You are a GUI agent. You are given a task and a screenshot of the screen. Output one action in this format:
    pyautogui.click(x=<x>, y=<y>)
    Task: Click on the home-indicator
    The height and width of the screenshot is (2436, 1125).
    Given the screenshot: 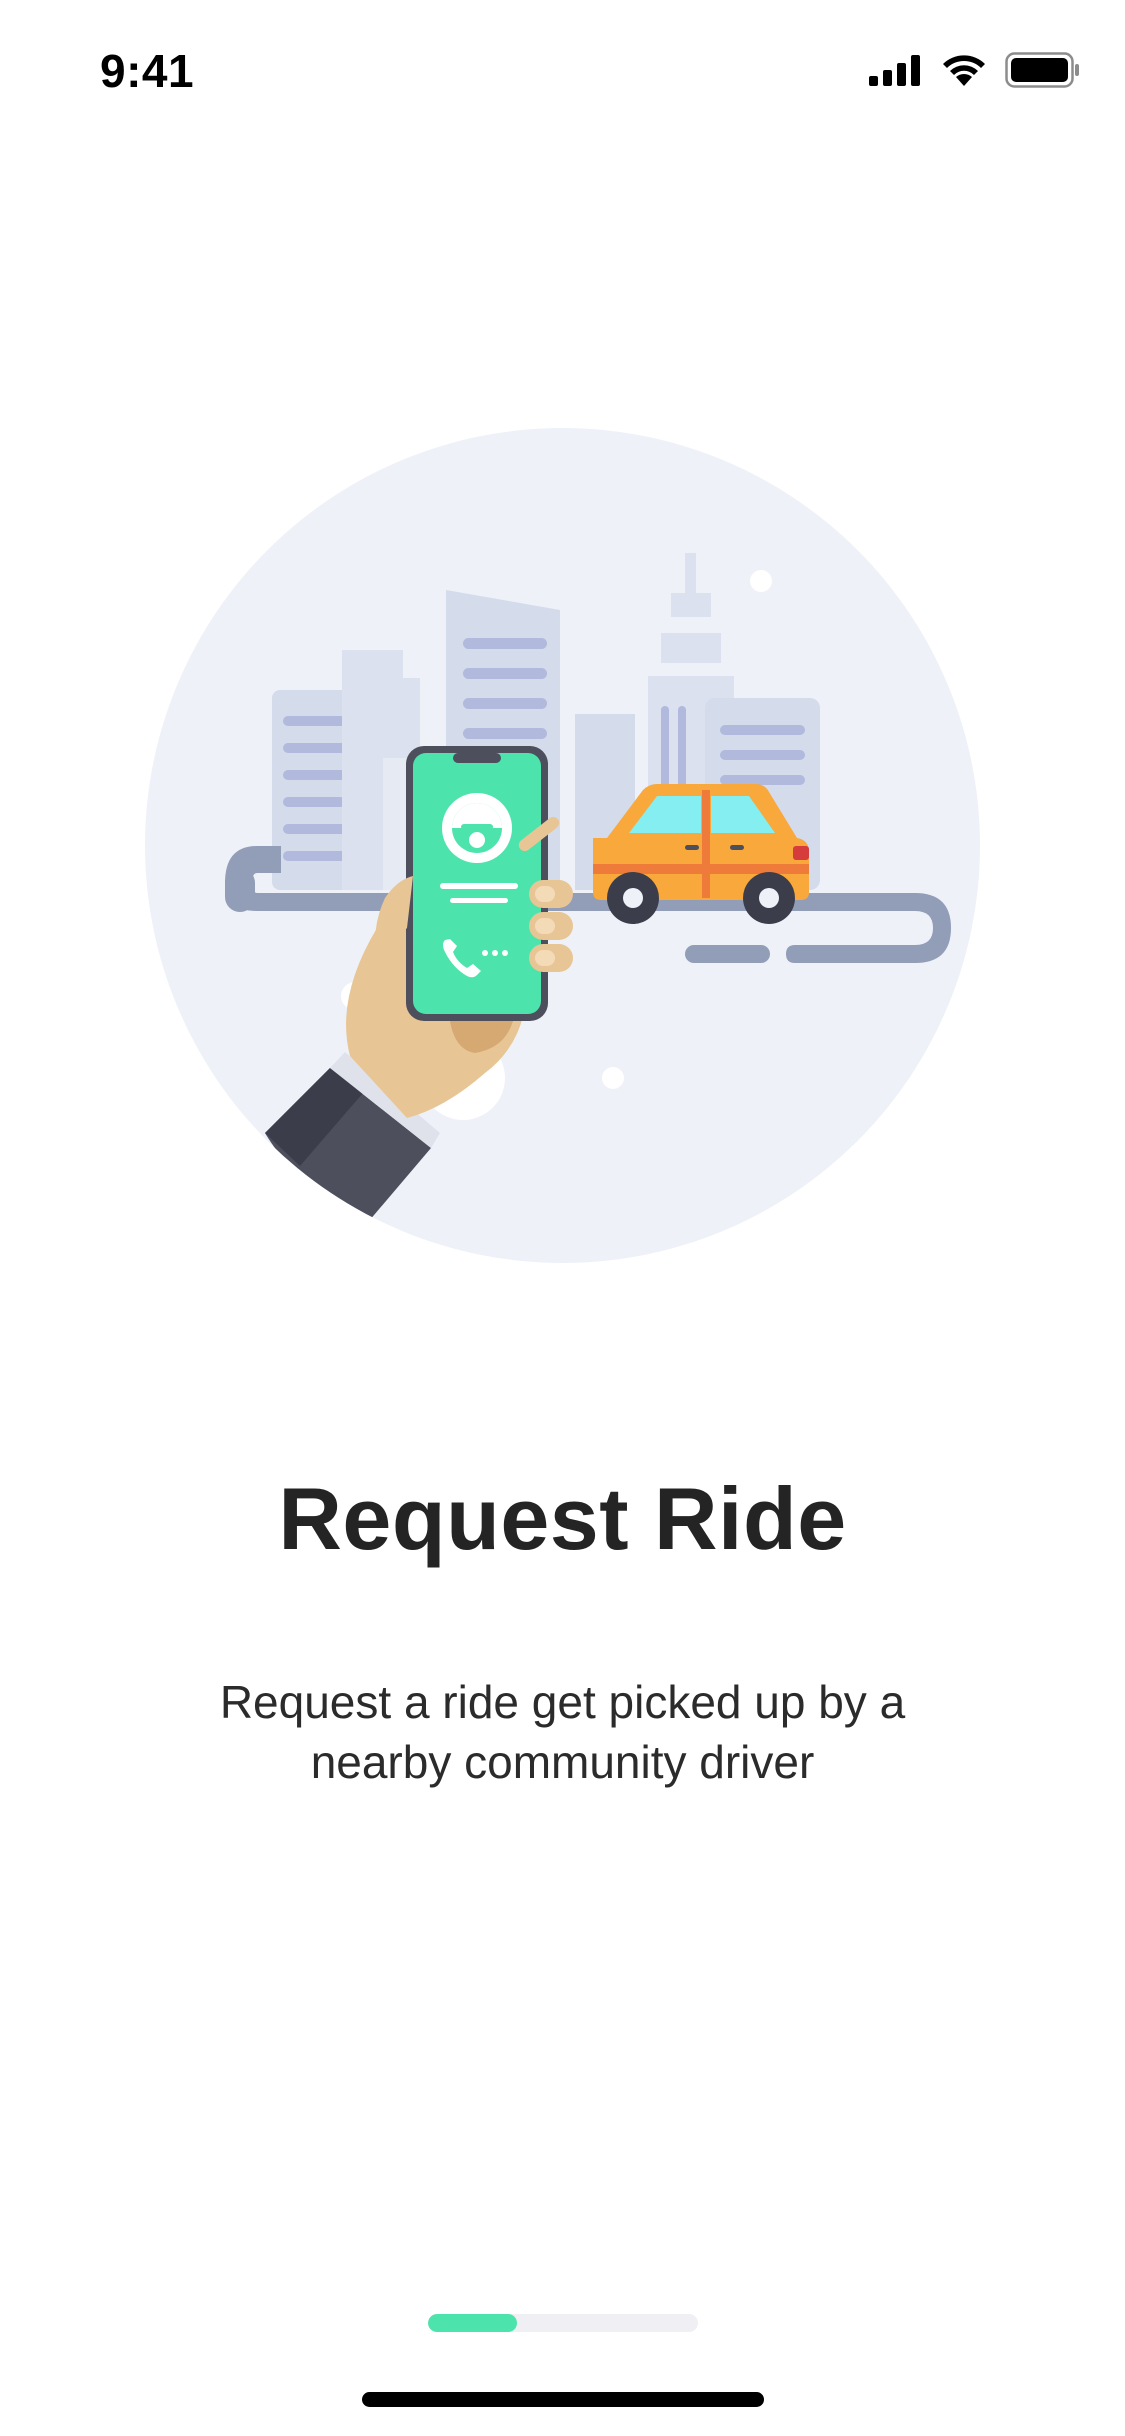 What is the action you would take?
    pyautogui.click(x=563, y=2399)
    